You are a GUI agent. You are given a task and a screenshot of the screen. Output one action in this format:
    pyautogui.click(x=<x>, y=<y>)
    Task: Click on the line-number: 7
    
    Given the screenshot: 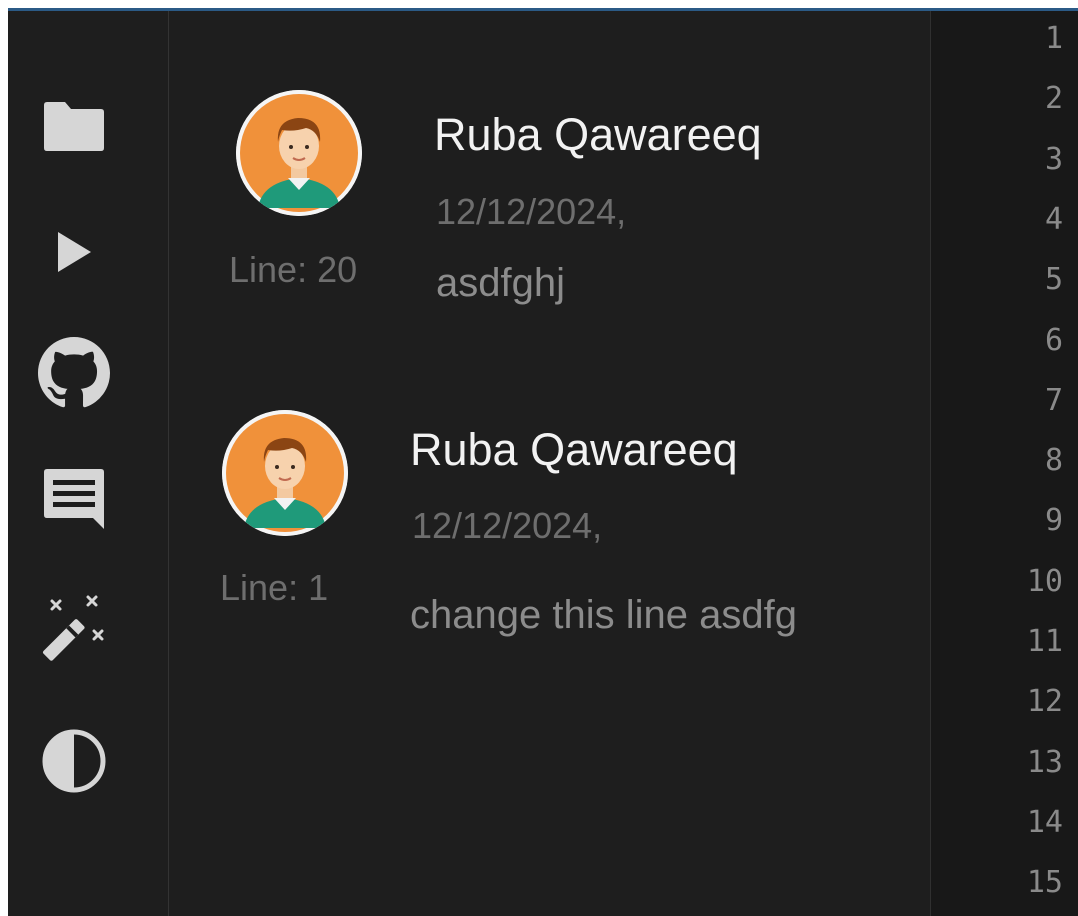 What is the action you would take?
    pyautogui.click(x=1053, y=400)
    